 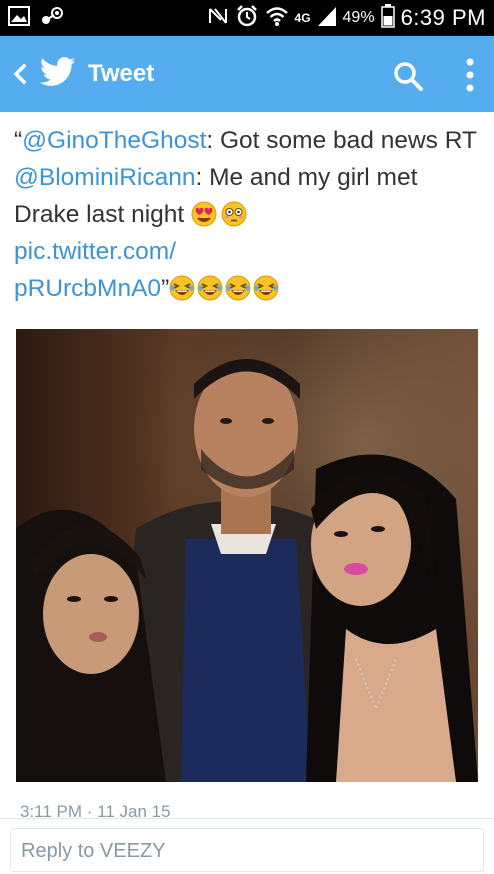 I want to click on back-icon, so click(x=20, y=74).